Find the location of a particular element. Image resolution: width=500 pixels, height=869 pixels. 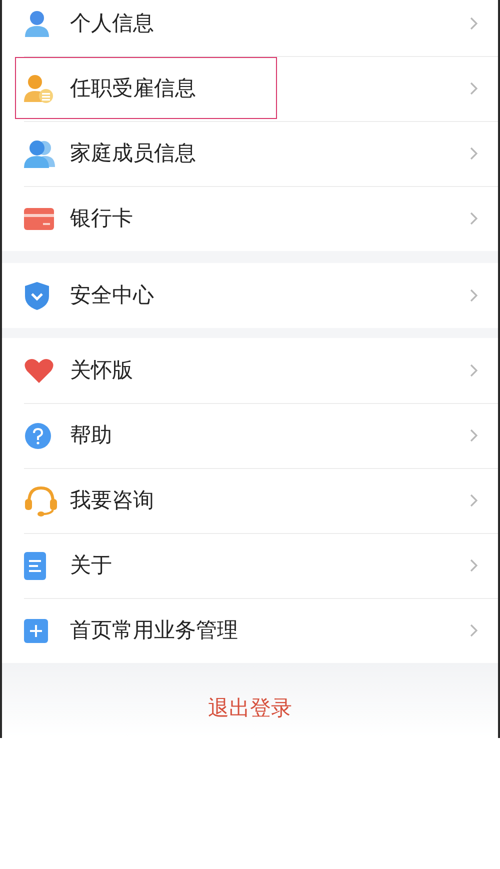

logout-button: 退出登录 is located at coordinates (250, 708).